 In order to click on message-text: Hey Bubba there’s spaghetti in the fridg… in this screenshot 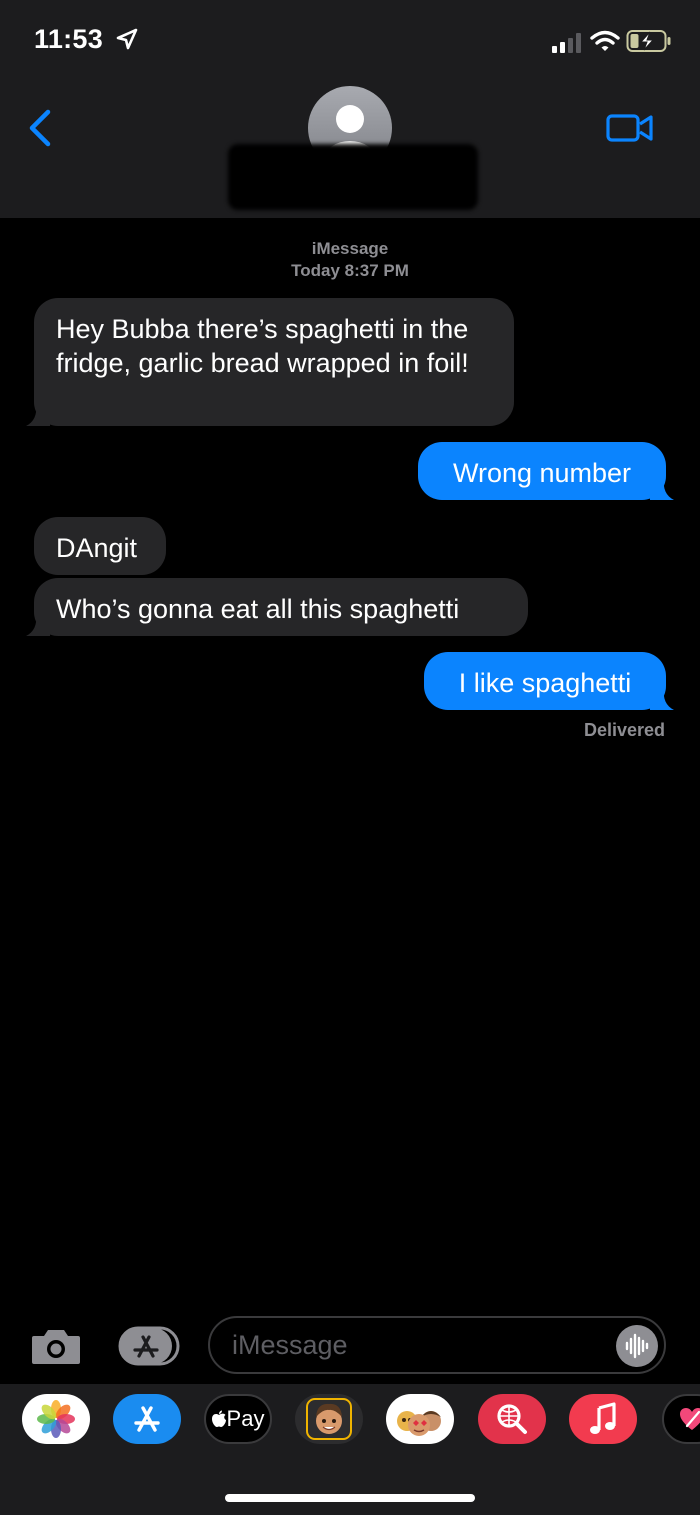, I will do `click(262, 346)`.